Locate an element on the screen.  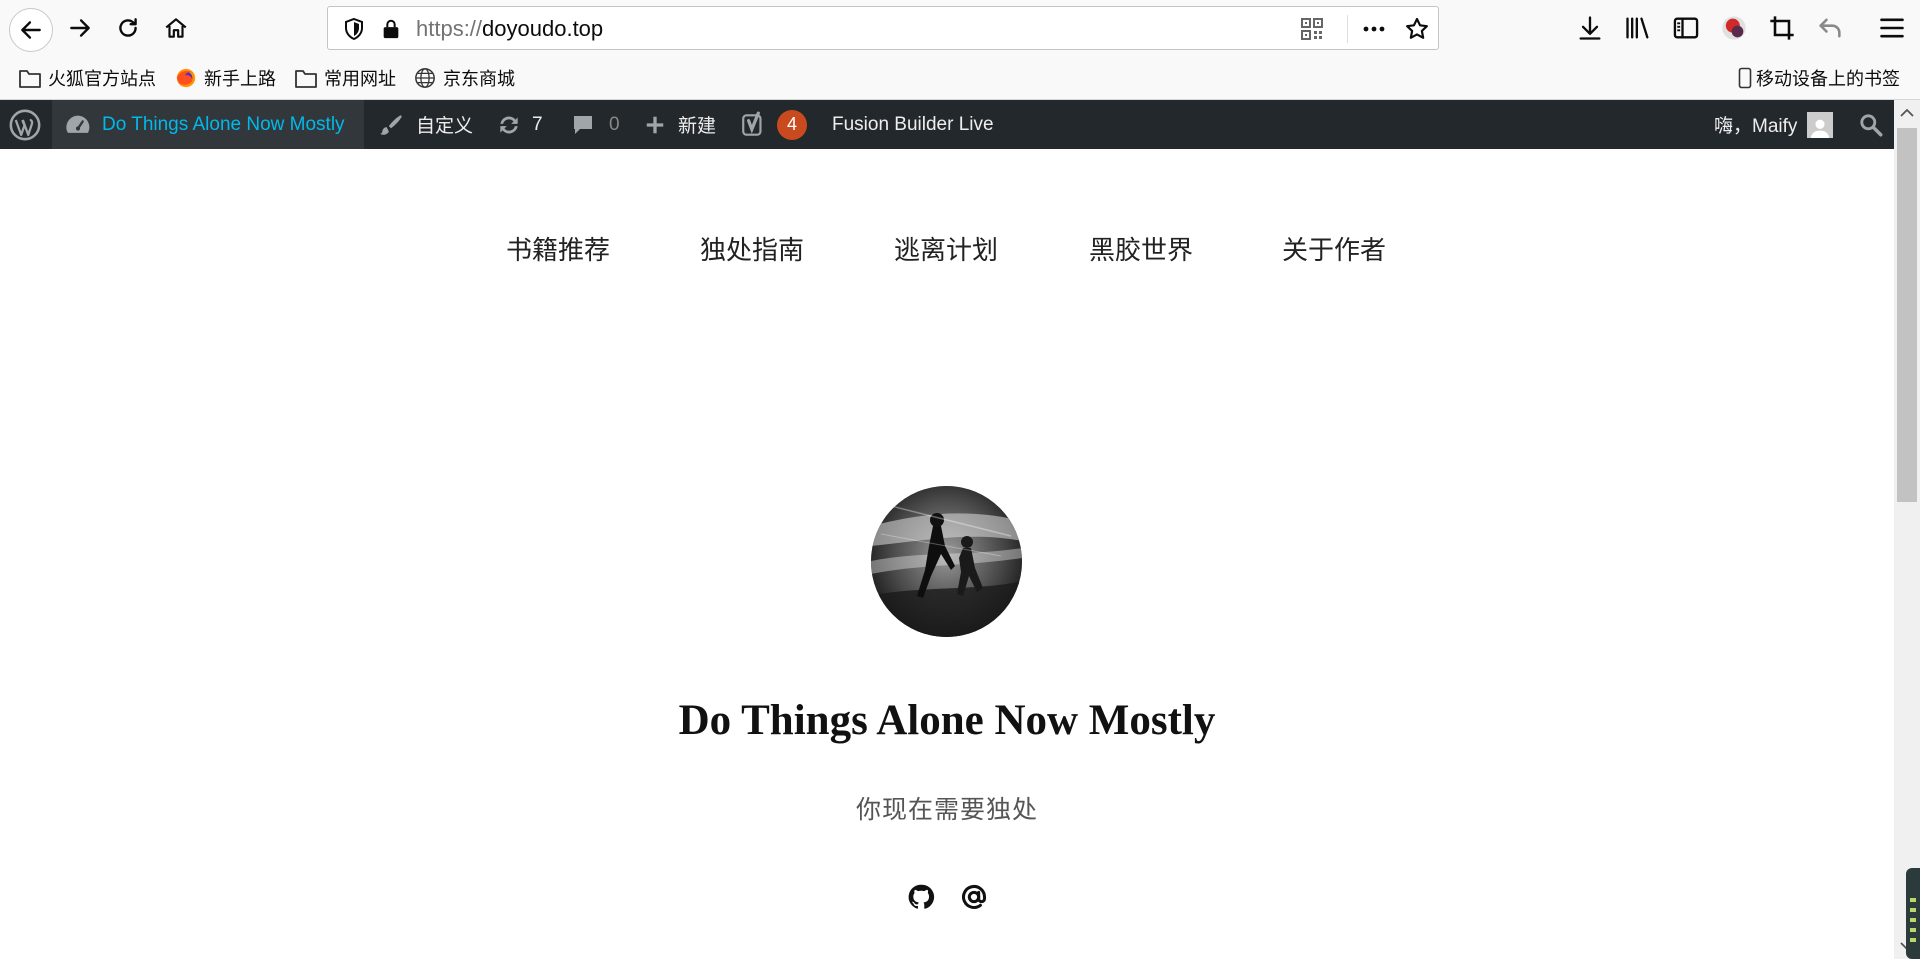
reload-button is located at coordinates (128, 28).